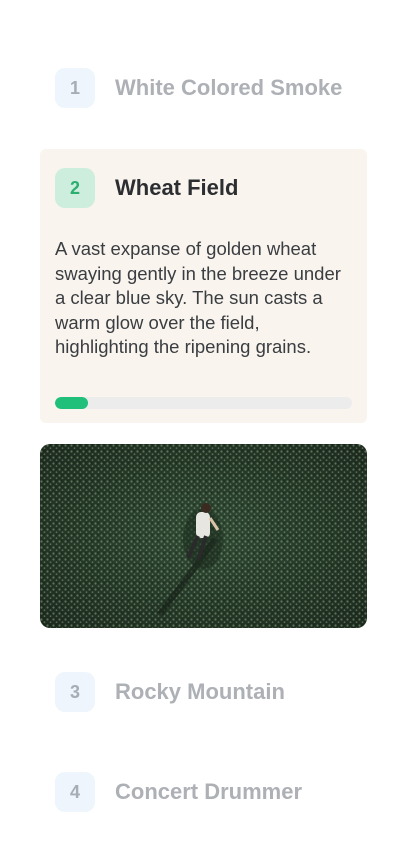  Describe the element at coordinates (71, 403) in the screenshot. I see `progress-fill` at that location.